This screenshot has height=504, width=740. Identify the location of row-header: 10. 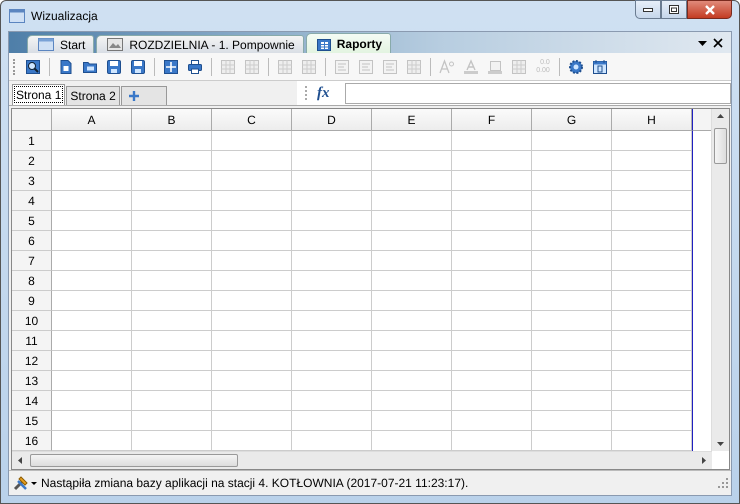
(32, 321).